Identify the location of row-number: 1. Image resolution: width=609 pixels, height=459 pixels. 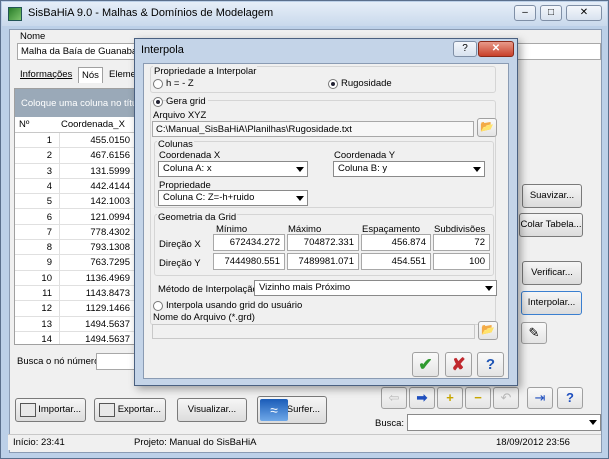
(49, 140).